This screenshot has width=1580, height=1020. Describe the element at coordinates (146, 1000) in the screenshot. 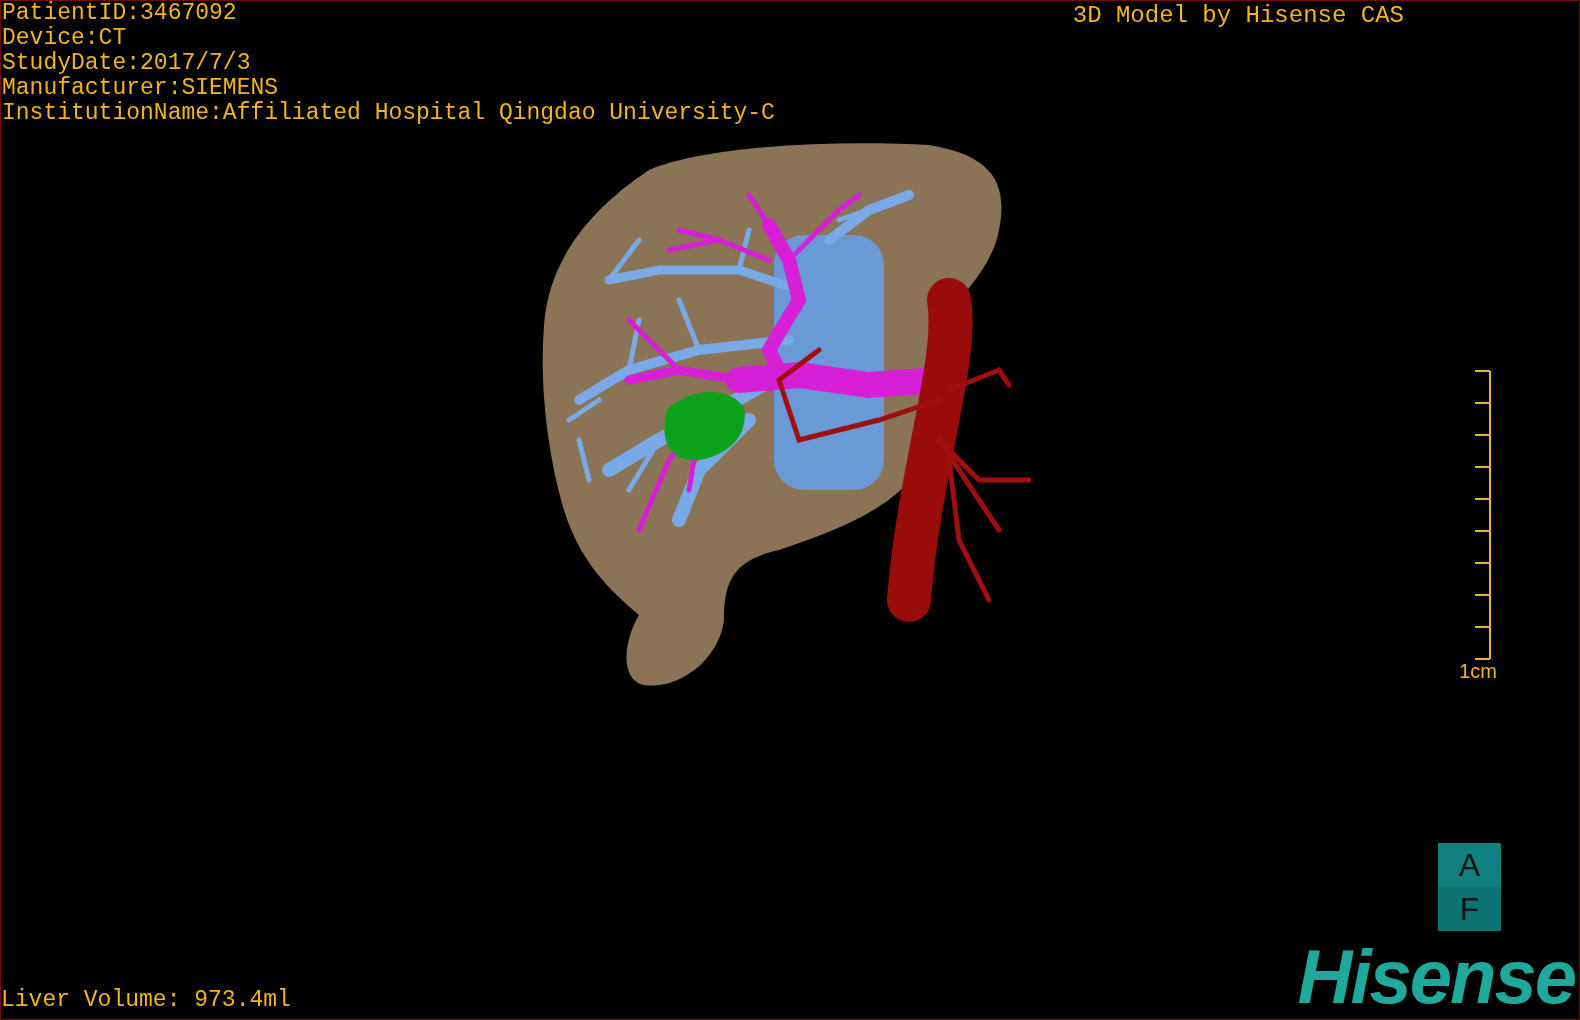

I see `liver-volume: Liver Volume: 973.4ml` at that location.